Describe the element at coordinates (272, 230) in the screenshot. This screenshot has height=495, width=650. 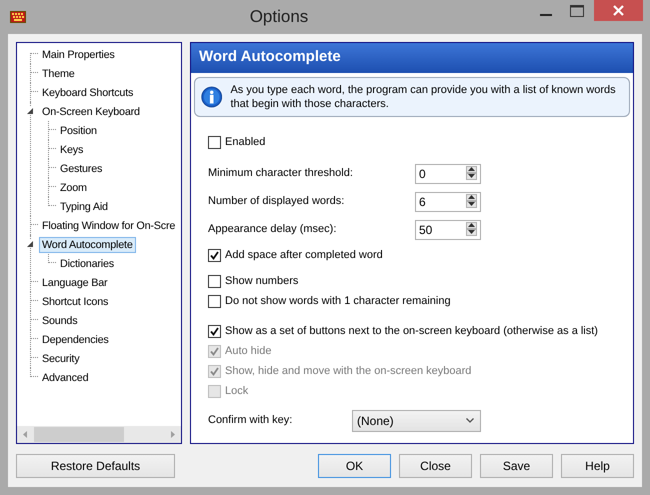
I see `field-label: Appearance delay (msec):` at that location.